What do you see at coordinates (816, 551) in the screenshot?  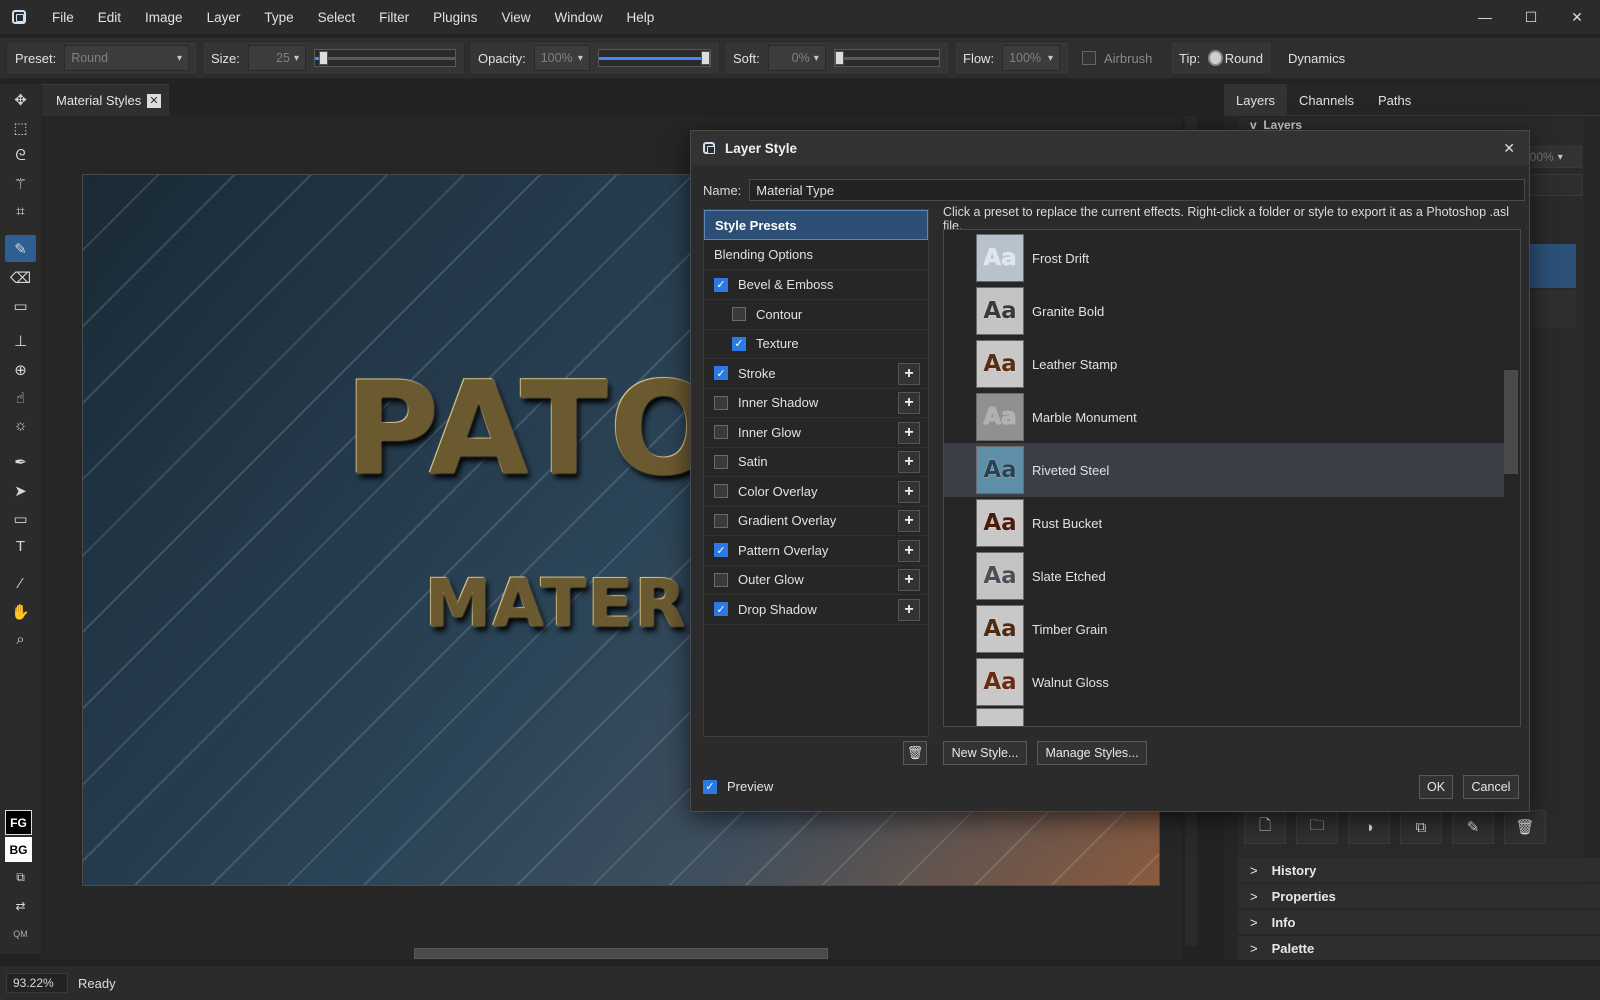 I see `effect-pattern-overlay: ✓ Pattern Overlay +` at bounding box center [816, 551].